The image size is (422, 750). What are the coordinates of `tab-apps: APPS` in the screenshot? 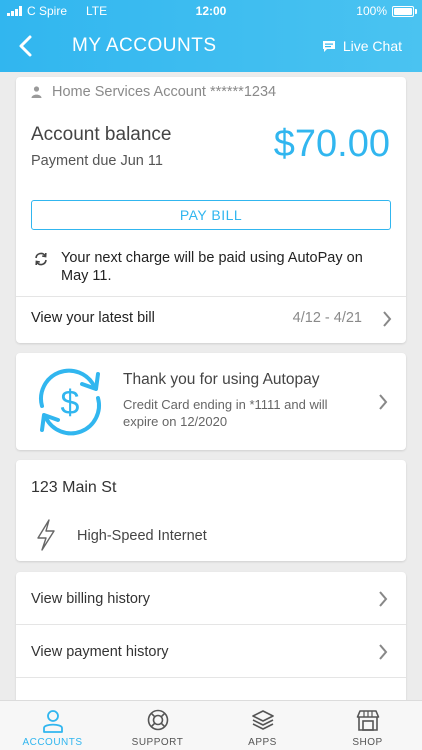 It's located at (262, 725).